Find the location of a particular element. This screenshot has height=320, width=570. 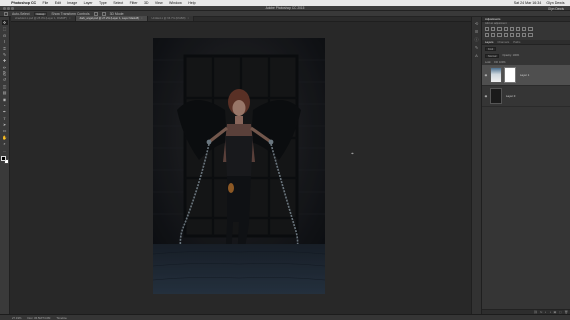

layer-mask-thumbnail is located at coordinates (510, 75).